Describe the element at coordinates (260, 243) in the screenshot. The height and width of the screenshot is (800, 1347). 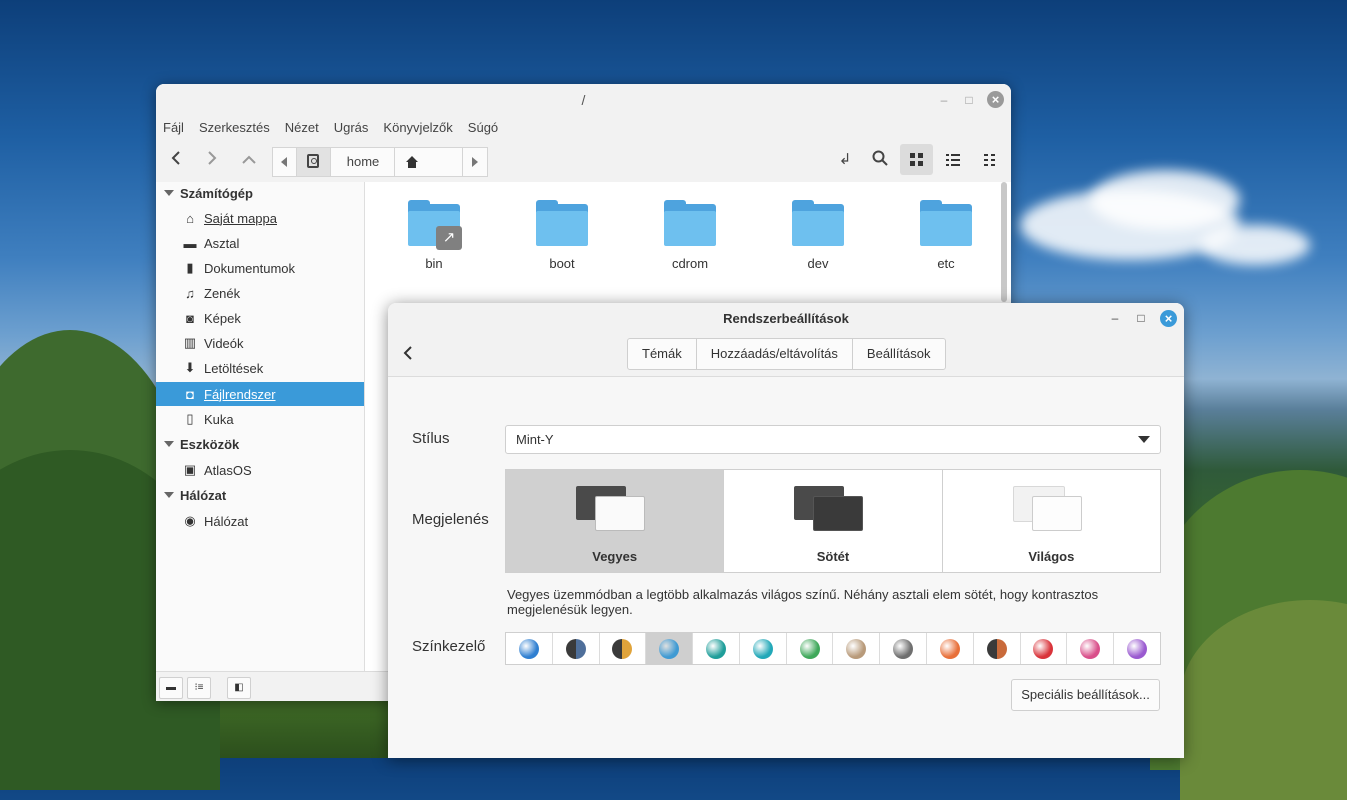
I see `sidebar-item-desktop: ▬ Asztal` at that location.